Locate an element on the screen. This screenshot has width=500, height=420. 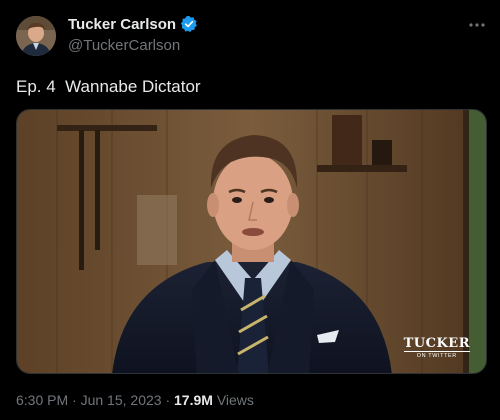
author-handle: @TuckerCarlson is located at coordinates (124, 45).